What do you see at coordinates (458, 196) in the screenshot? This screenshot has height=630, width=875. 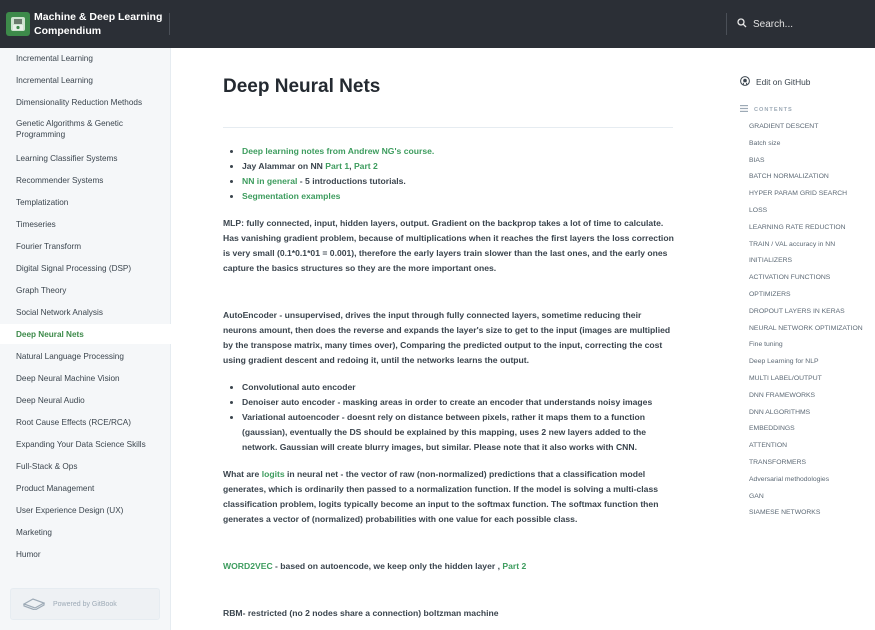 I see `list-item: Segmentation examples` at bounding box center [458, 196].